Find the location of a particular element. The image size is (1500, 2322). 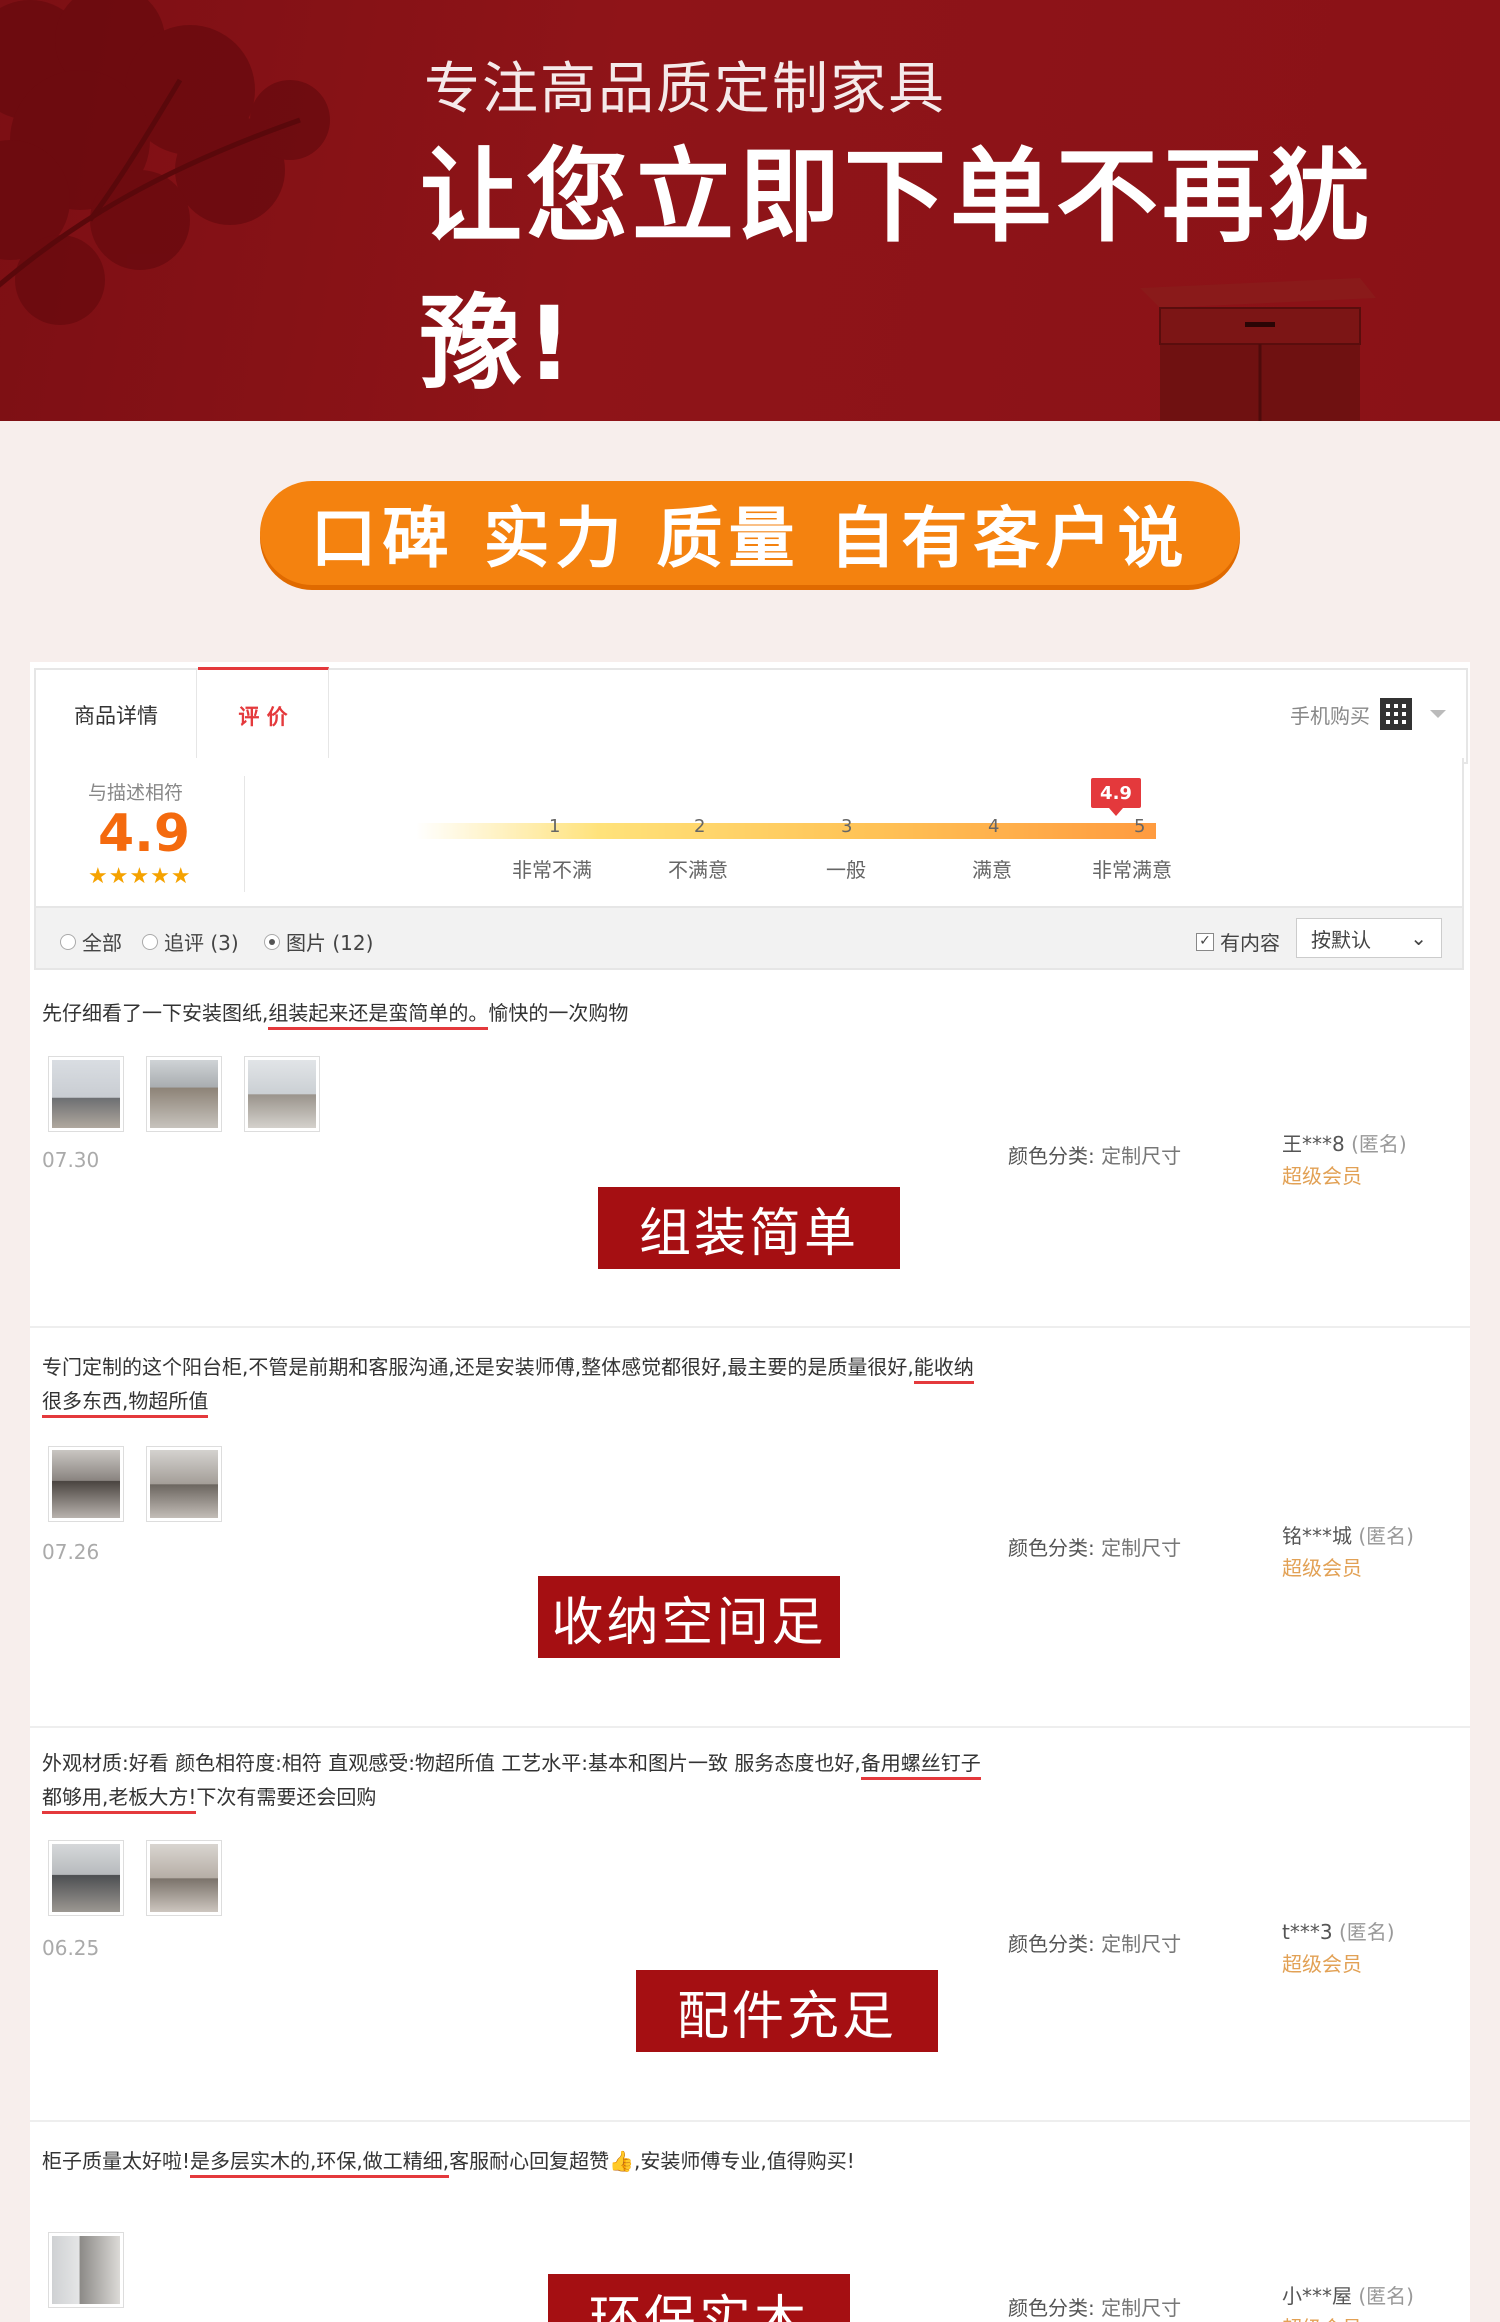

has-content-label: 有内容 is located at coordinates (1250, 943).